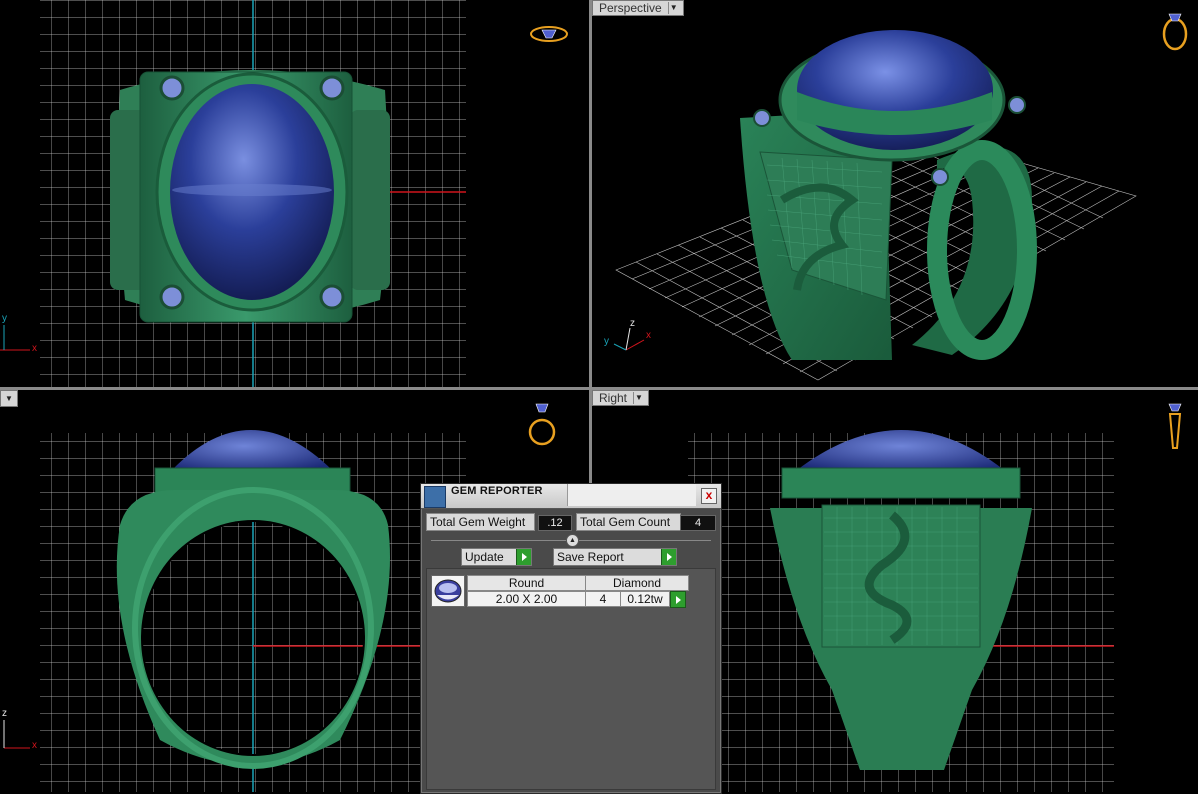  Describe the element at coordinates (571, 679) in the screenshot. I see `gem-list: Round Diamond 2.00 X 2.00 4 0.12tw` at that location.